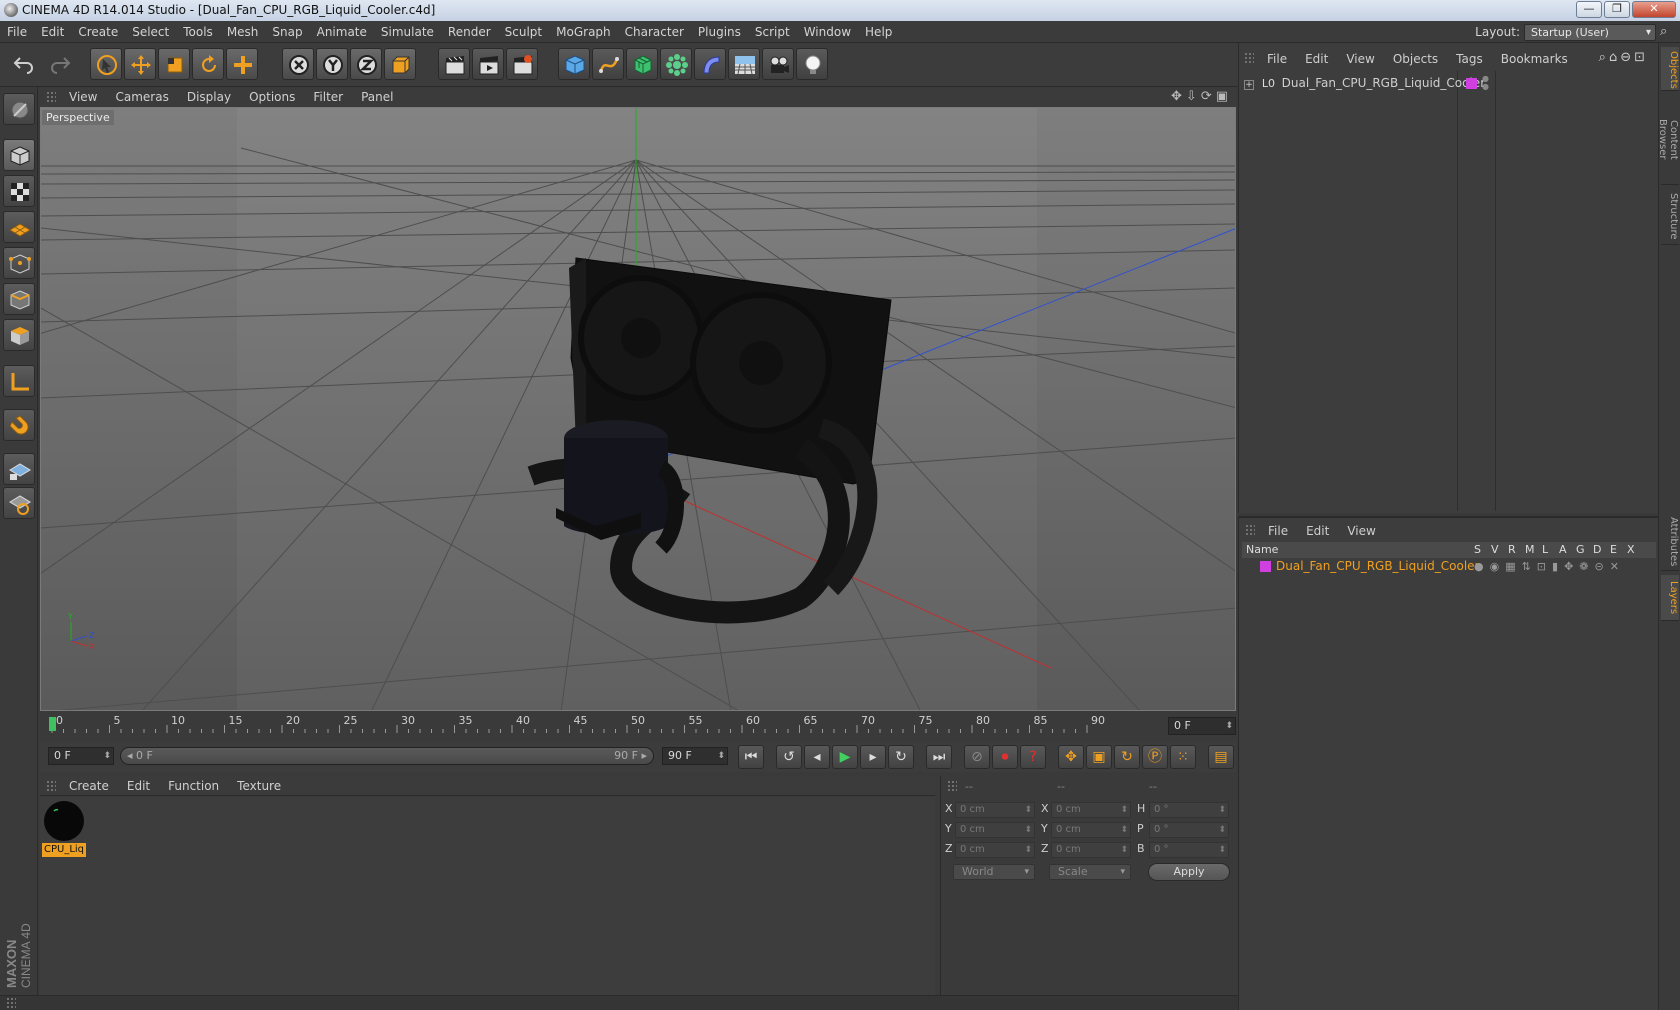  I want to click on material-swatch: CPU_Liq, so click(64, 828).